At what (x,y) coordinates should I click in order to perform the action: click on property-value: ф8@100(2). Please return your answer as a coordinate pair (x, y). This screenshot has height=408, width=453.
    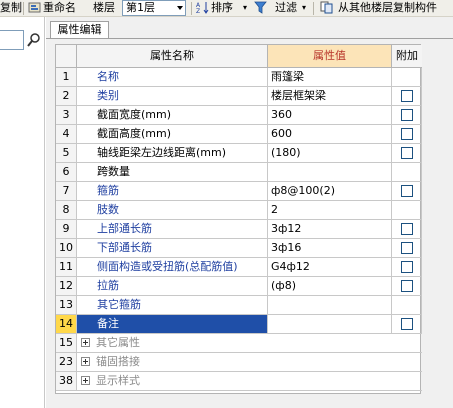
    Looking at the image, I should click on (330, 191).